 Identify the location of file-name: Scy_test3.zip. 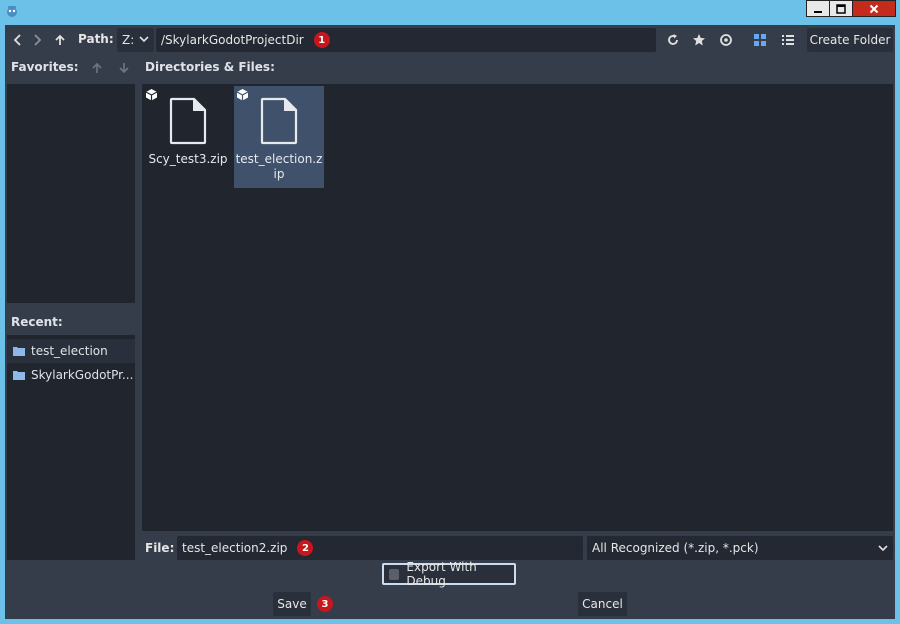
(188, 159).